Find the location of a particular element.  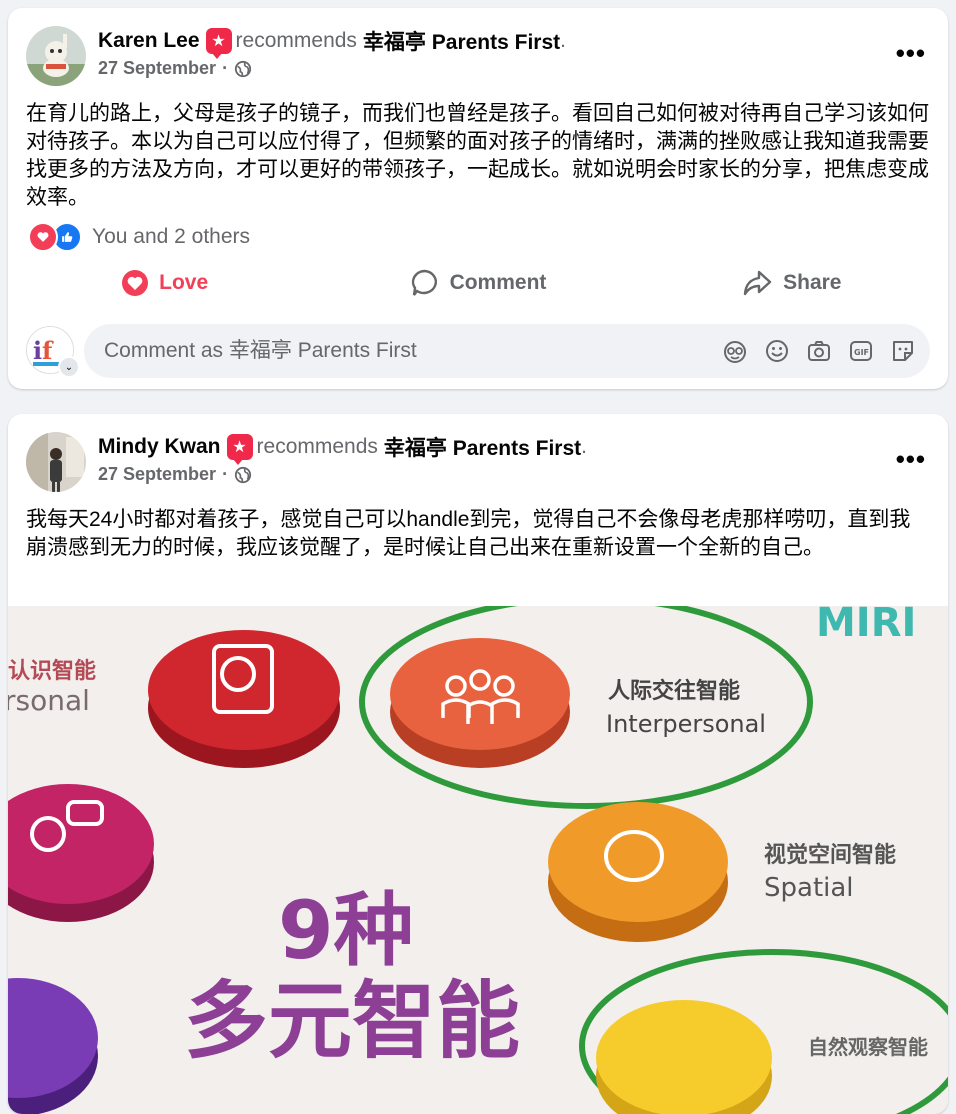

poster-title-line1: 9种 is located at coordinates (346, 930).